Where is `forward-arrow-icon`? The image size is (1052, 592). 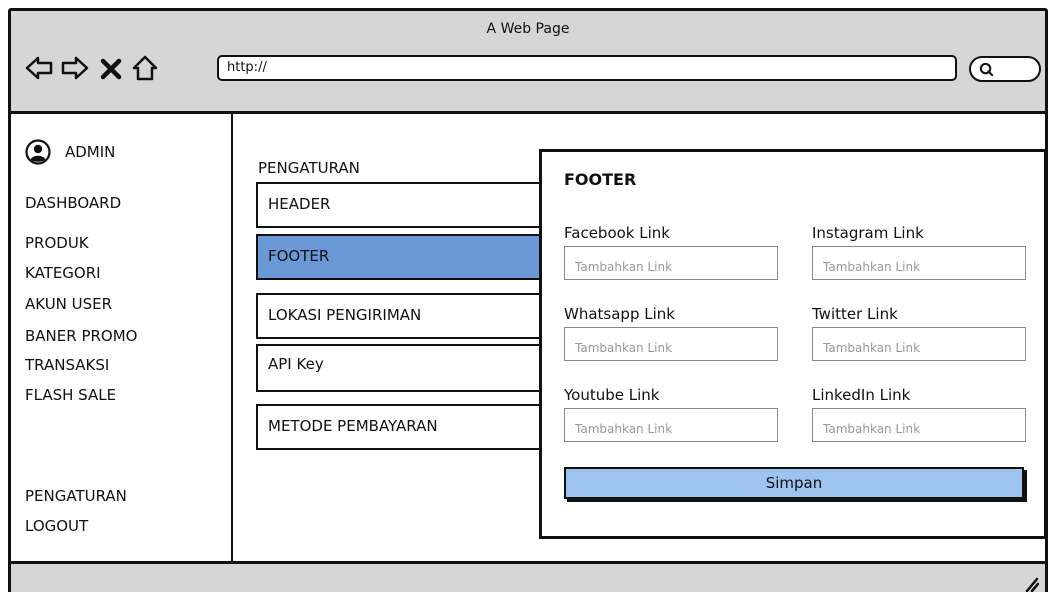 forward-arrow-icon is located at coordinates (75, 68).